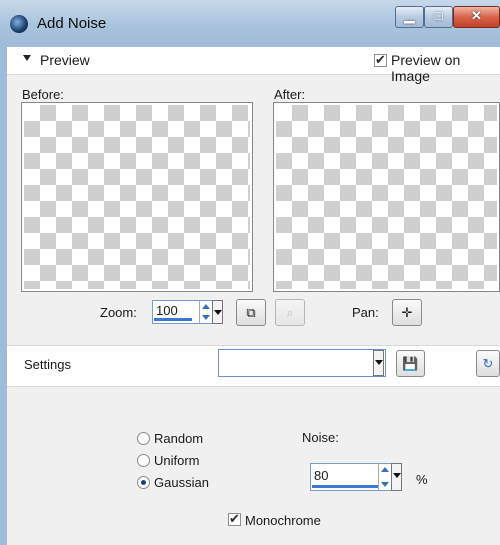 Image resolution: width=500 pixels, height=545 pixels. Describe the element at coordinates (181, 482) in the screenshot. I see `gaussian-label: Gaussian` at that location.